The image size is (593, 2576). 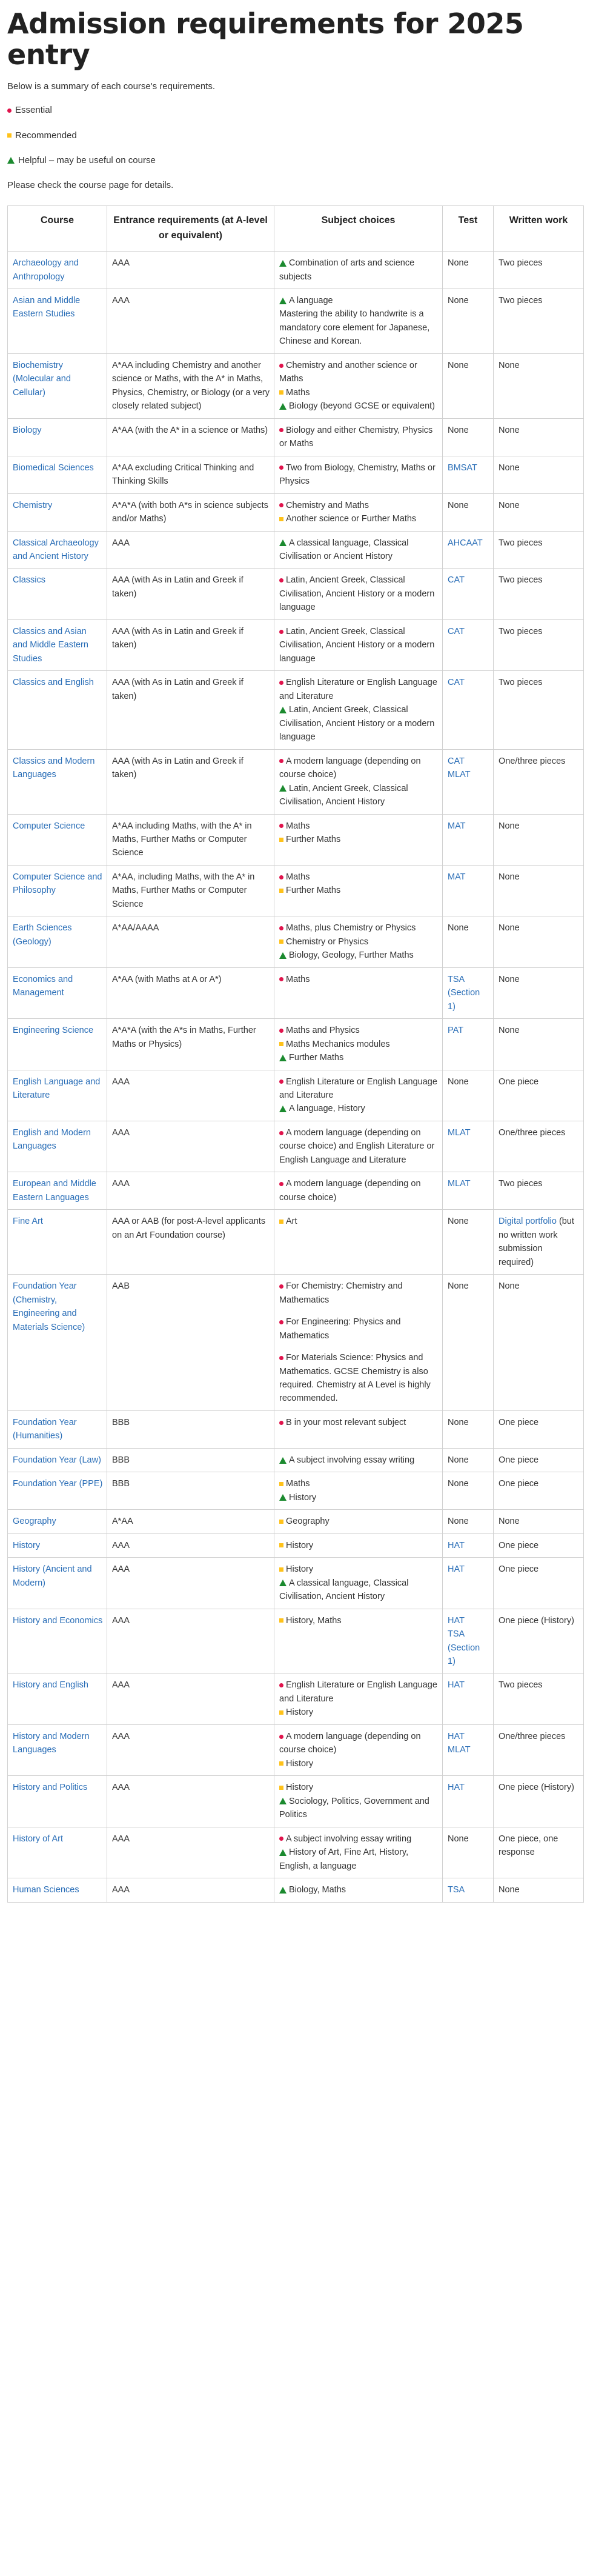 What do you see at coordinates (468, 229) in the screenshot?
I see `header-test: Test` at bounding box center [468, 229].